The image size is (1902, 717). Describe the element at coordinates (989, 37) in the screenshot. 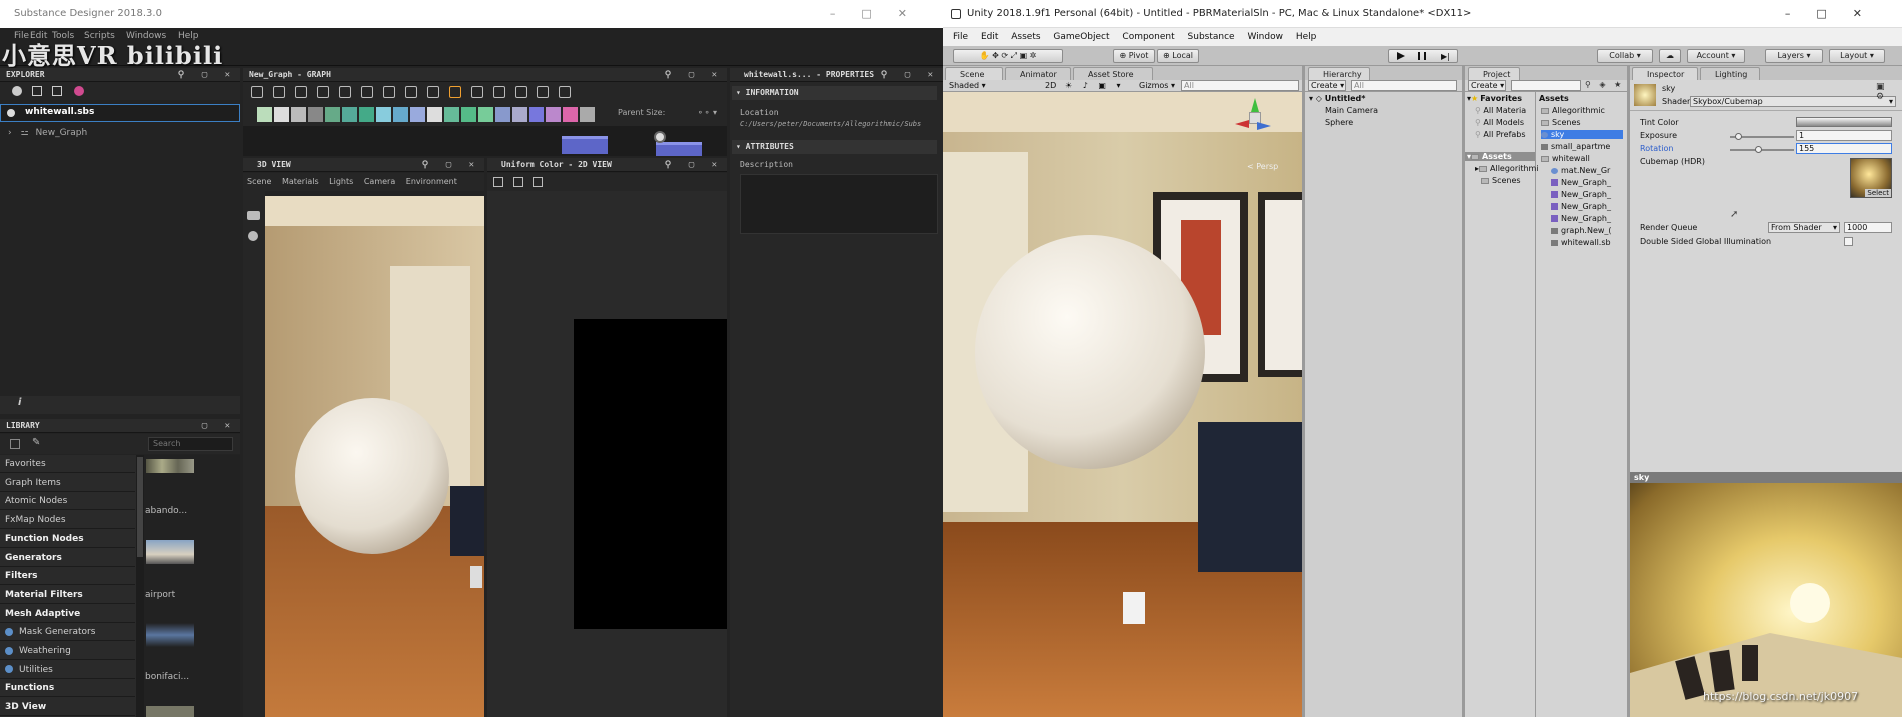

I see `unity-menu-edit: Edit` at that location.